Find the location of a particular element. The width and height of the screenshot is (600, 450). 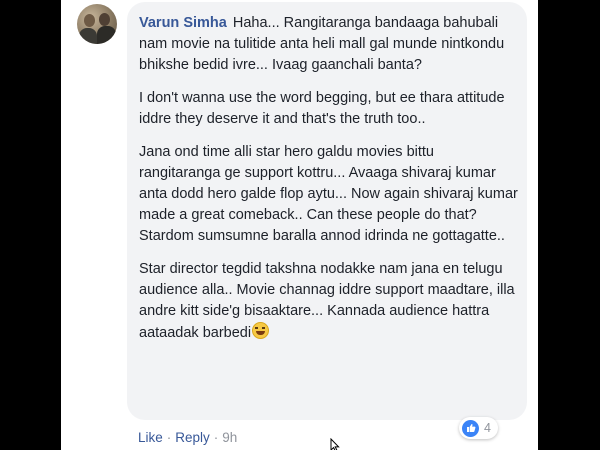

like-thumb-icon is located at coordinates (470, 428).